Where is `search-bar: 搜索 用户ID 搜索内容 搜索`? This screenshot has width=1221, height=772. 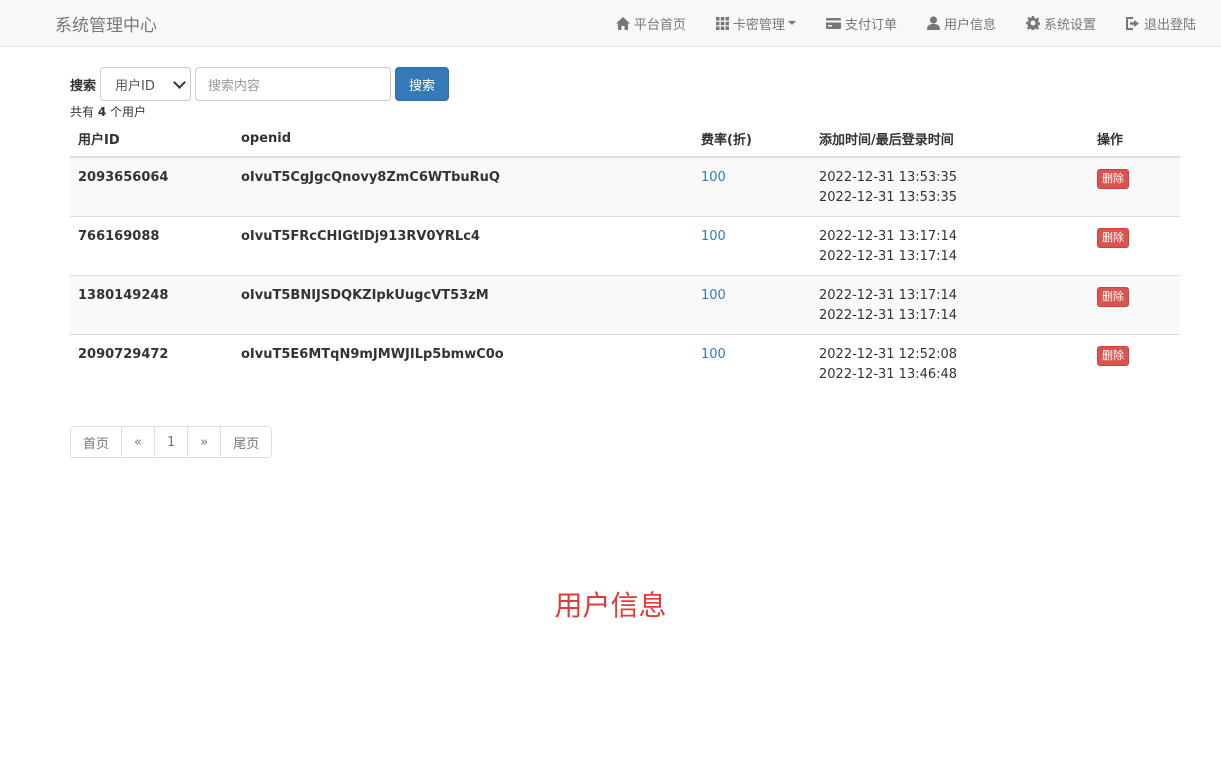 search-bar: 搜索 用户ID 搜索内容 搜索 is located at coordinates (260, 84).